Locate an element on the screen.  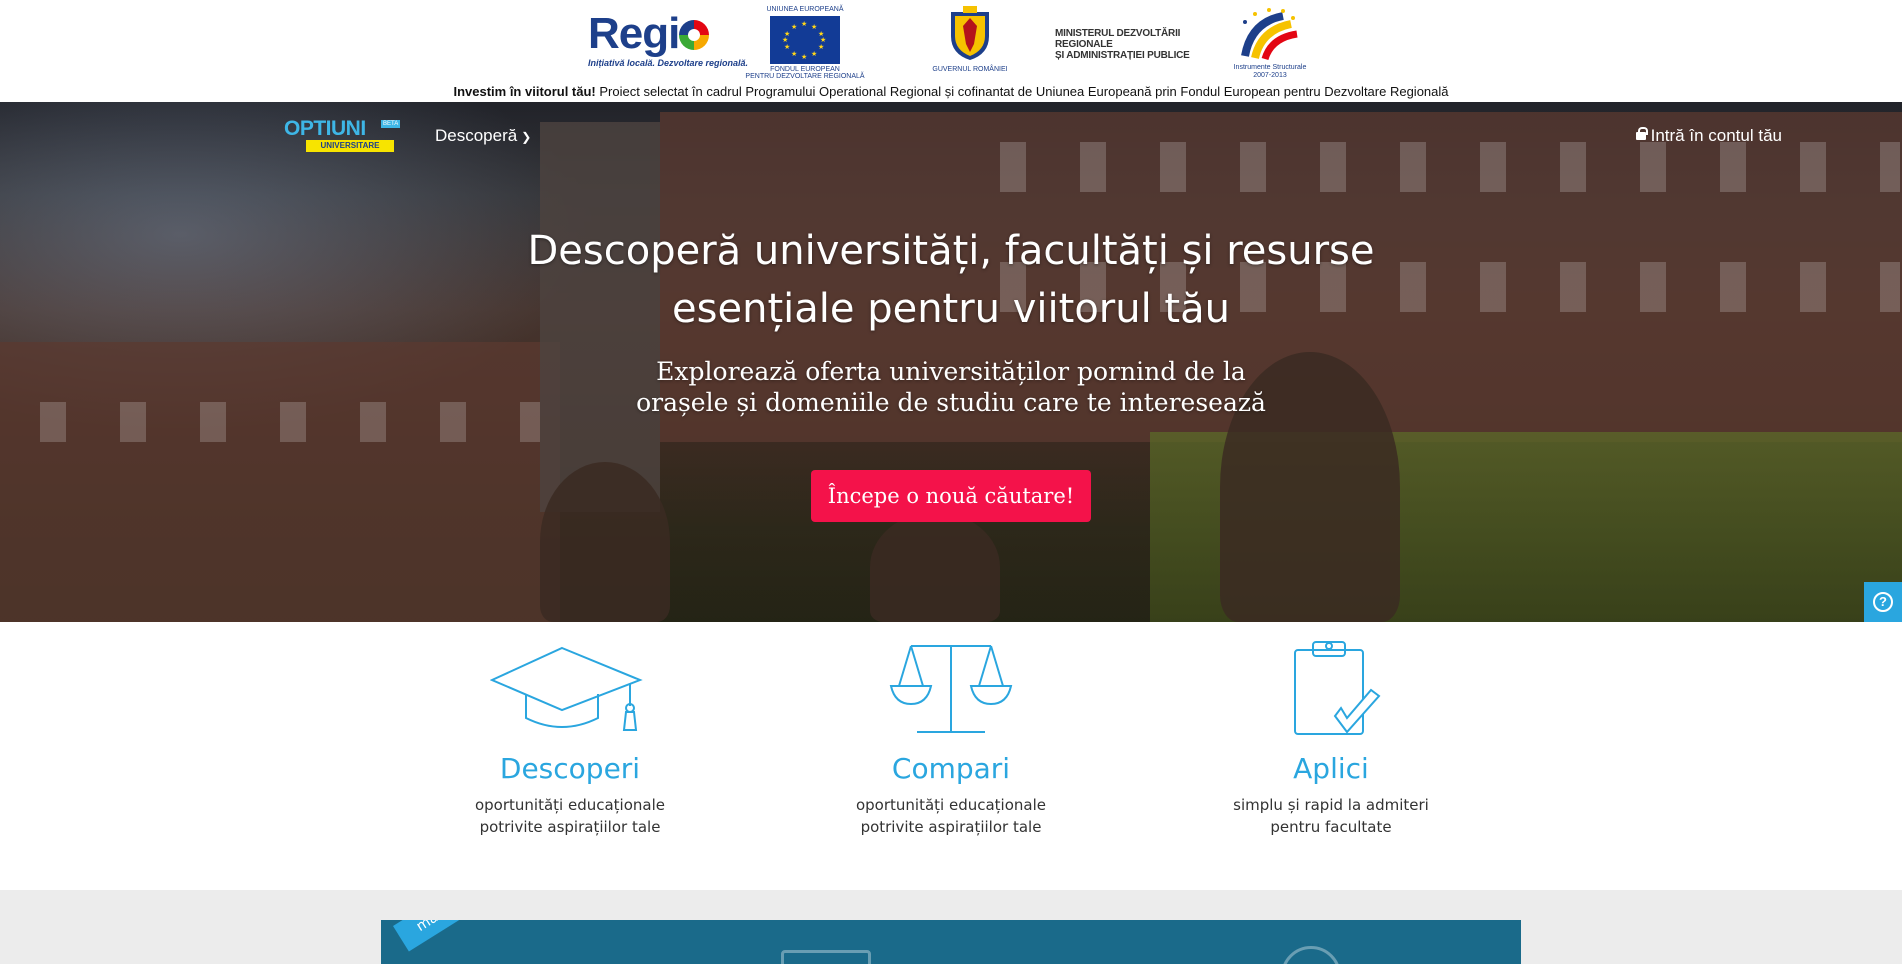
hero-building-left is located at coordinates (280, 482).